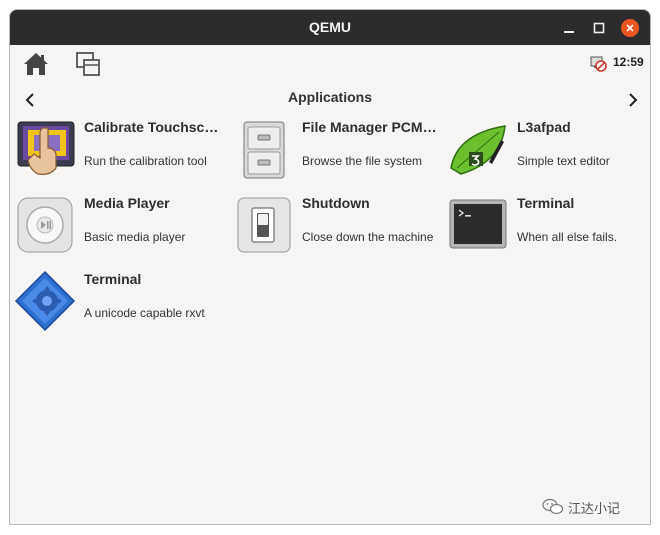 The image size is (660, 535). What do you see at coordinates (144, 313) in the screenshot?
I see `app-description: A unicode capable rxvt` at bounding box center [144, 313].